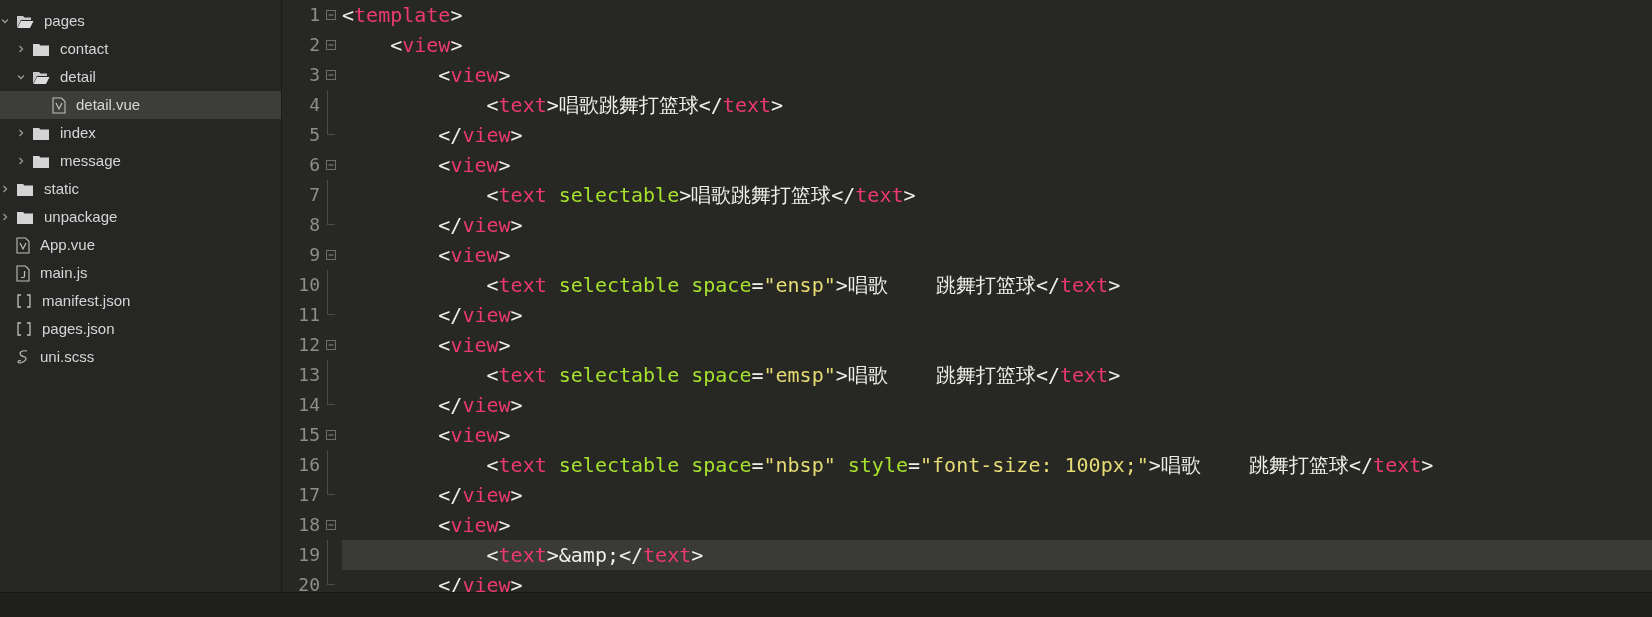 The height and width of the screenshot is (617, 1652). What do you see at coordinates (635, 105) in the screenshot?
I see `code-line: <text>唱歌跳舞打篮球</text>` at bounding box center [635, 105].